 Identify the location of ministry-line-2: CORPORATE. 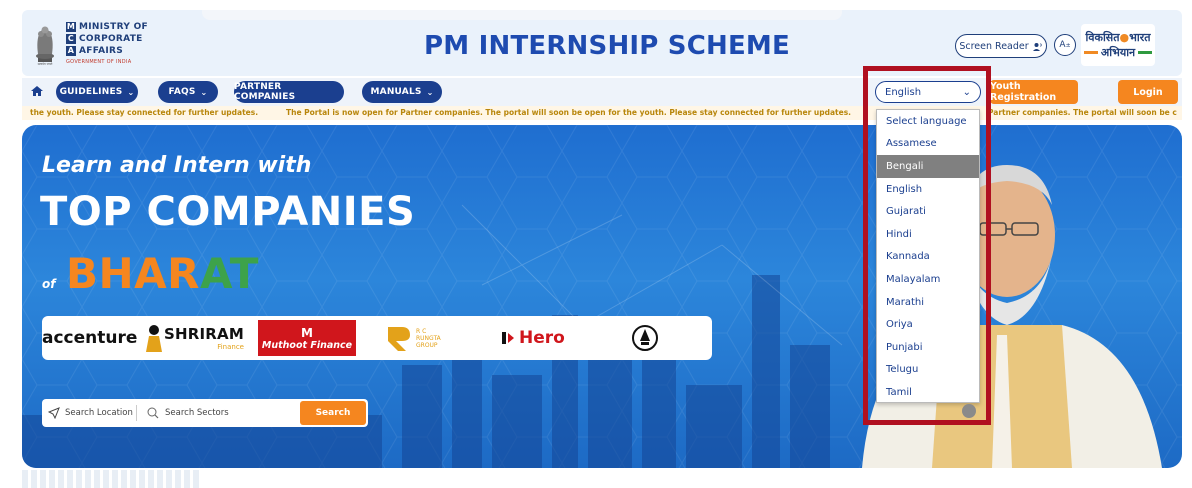
(111, 39).